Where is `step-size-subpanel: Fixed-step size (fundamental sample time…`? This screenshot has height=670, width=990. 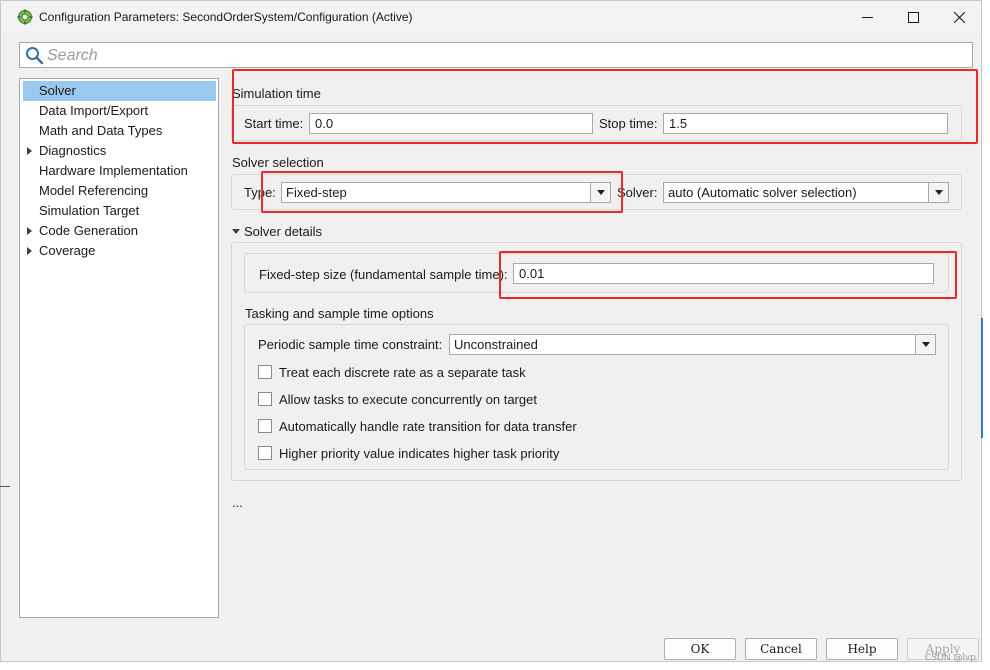 step-size-subpanel: Fixed-step size (fundamental sample time… is located at coordinates (596, 273).